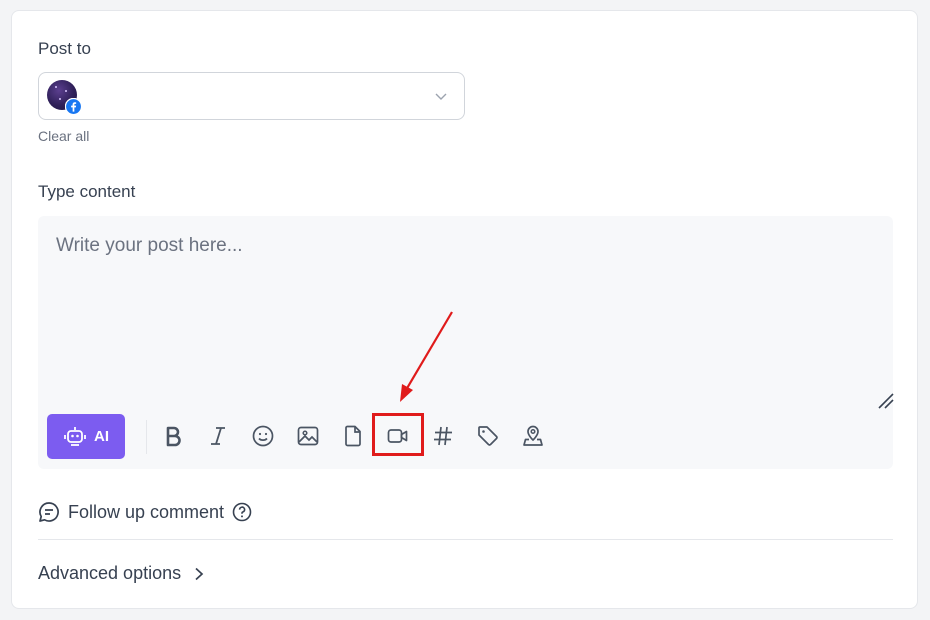 This screenshot has width=930, height=620. What do you see at coordinates (49, 512) in the screenshot?
I see `chat-icon` at bounding box center [49, 512].